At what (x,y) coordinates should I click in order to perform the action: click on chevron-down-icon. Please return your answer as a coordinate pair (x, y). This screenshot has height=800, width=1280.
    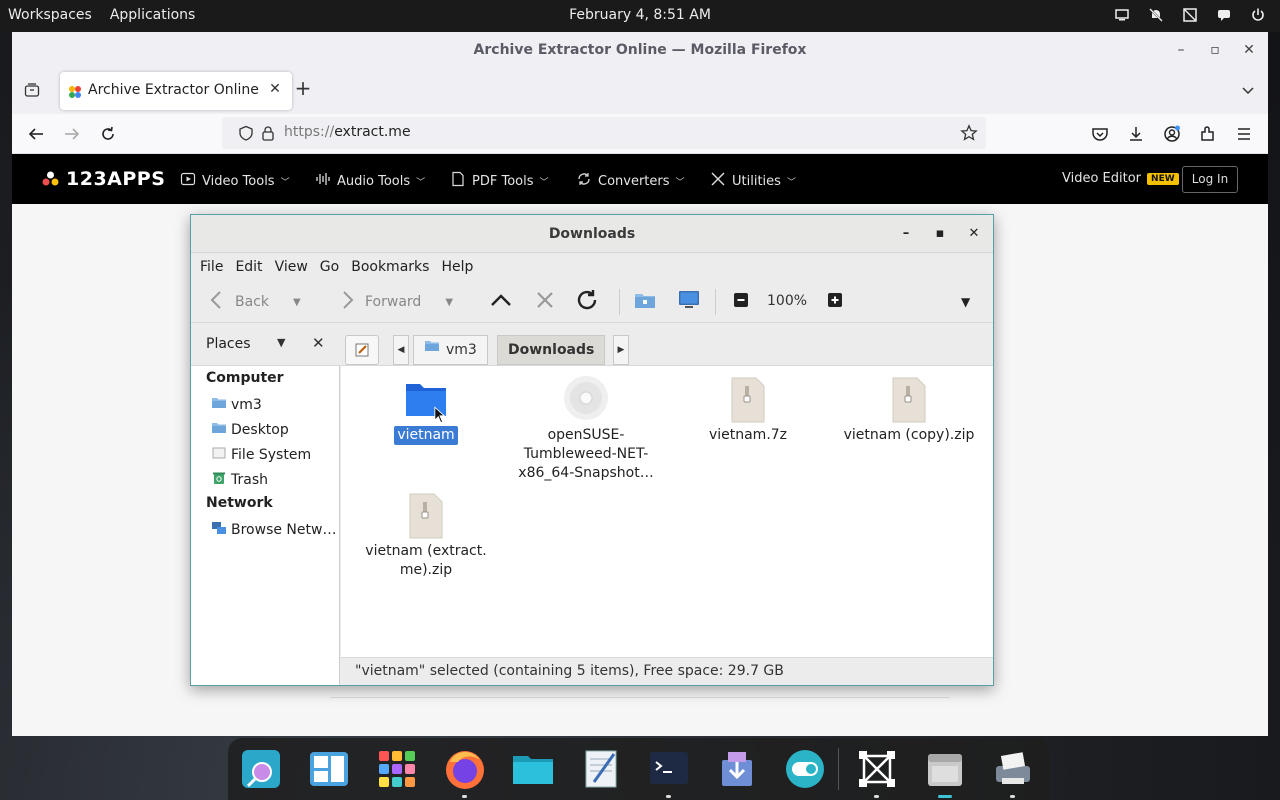
    Looking at the image, I should click on (1248, 90).